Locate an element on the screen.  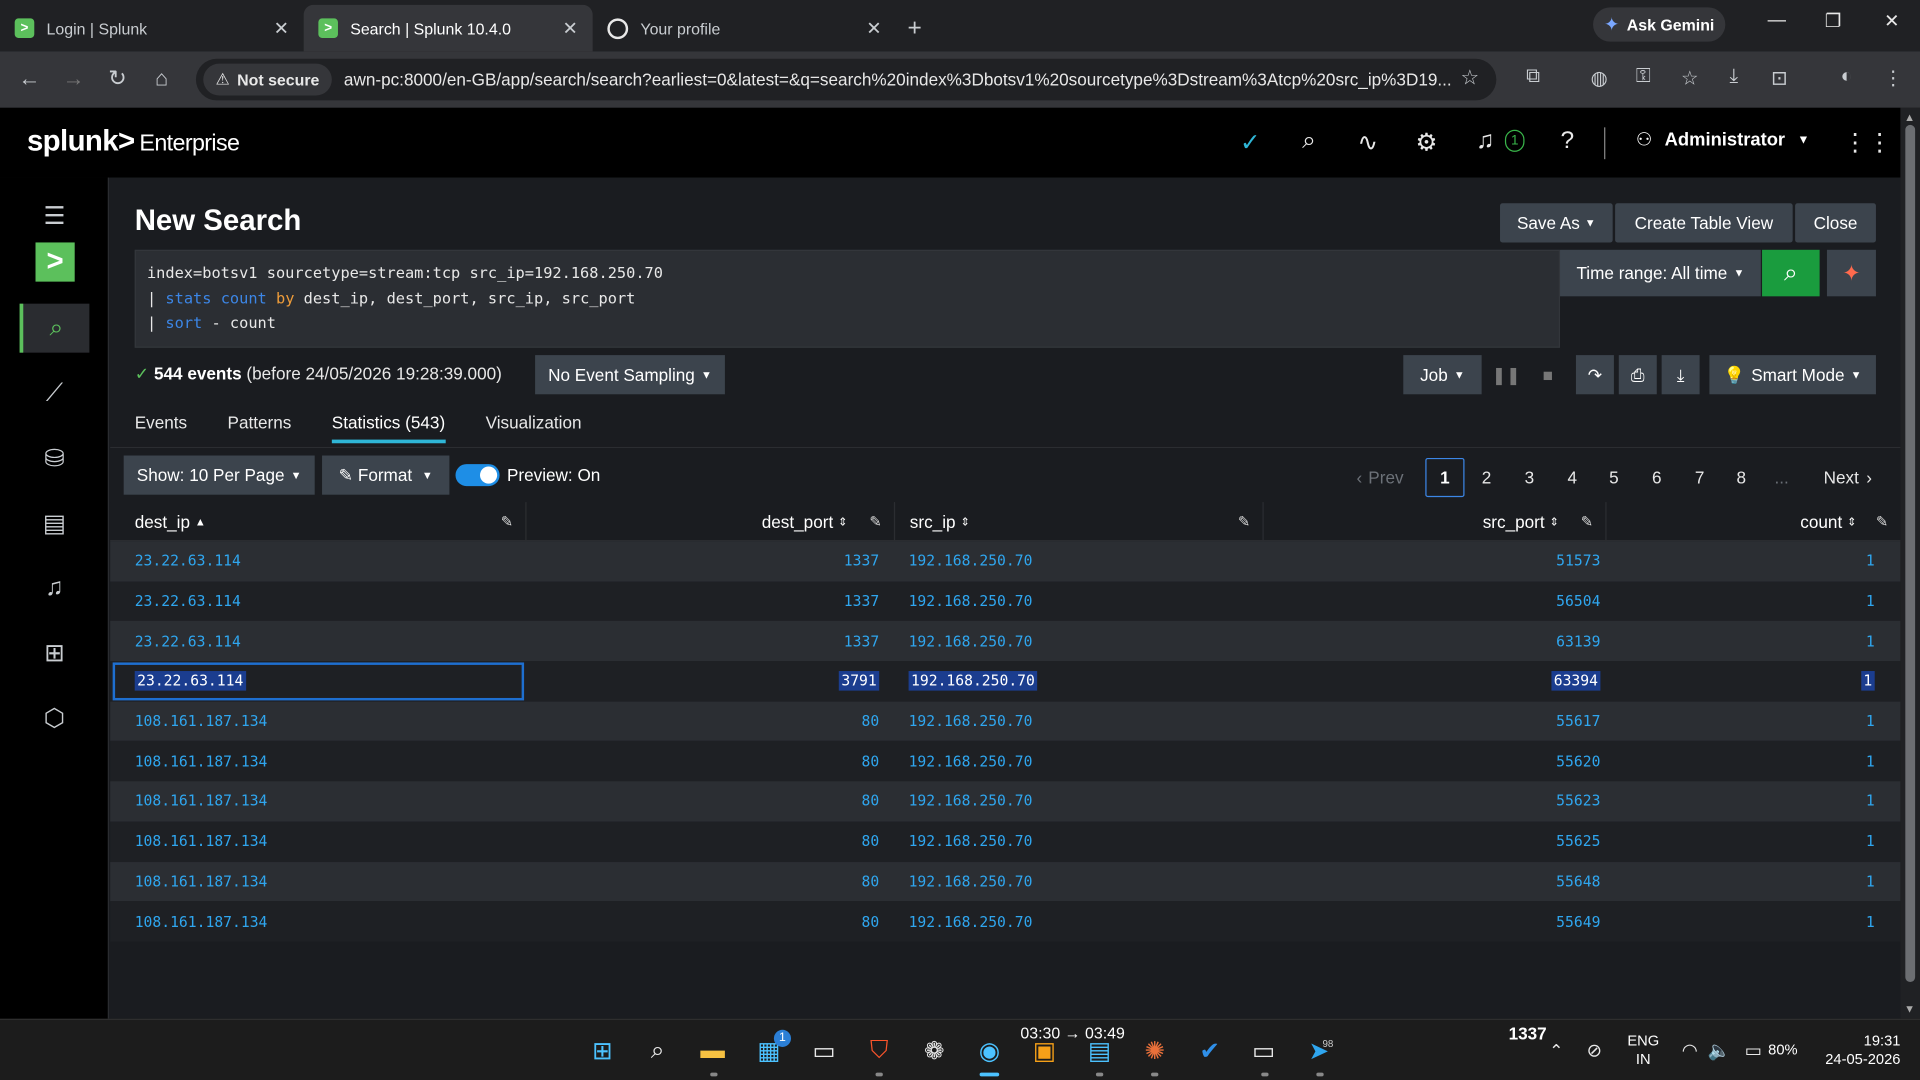
event-sampling-dropdown: No Event Sampling ▼ is located at coordinates (630, 375).